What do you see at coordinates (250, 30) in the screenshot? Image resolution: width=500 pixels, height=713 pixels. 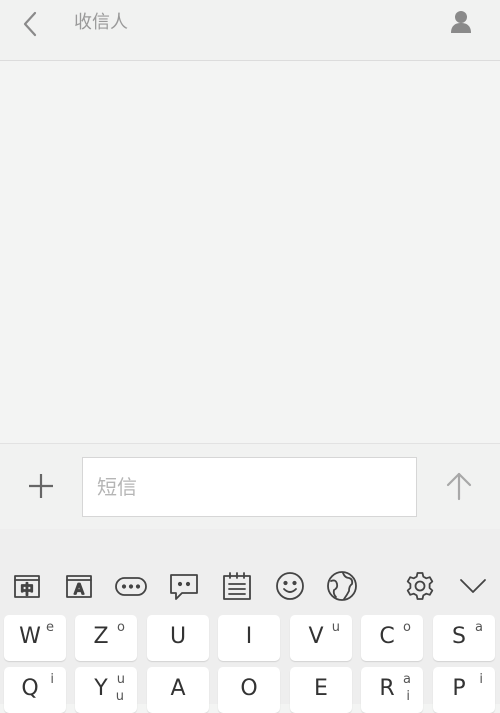 I see `top-bar: 收信人` at bounding box center [250, 30].